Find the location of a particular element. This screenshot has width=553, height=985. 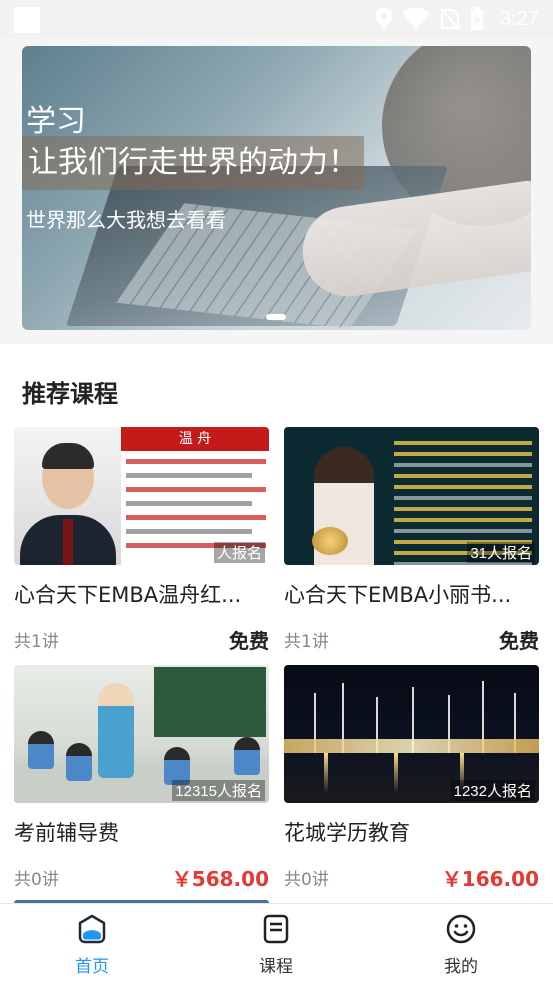

location-icon is located at coordinates (384, 19).